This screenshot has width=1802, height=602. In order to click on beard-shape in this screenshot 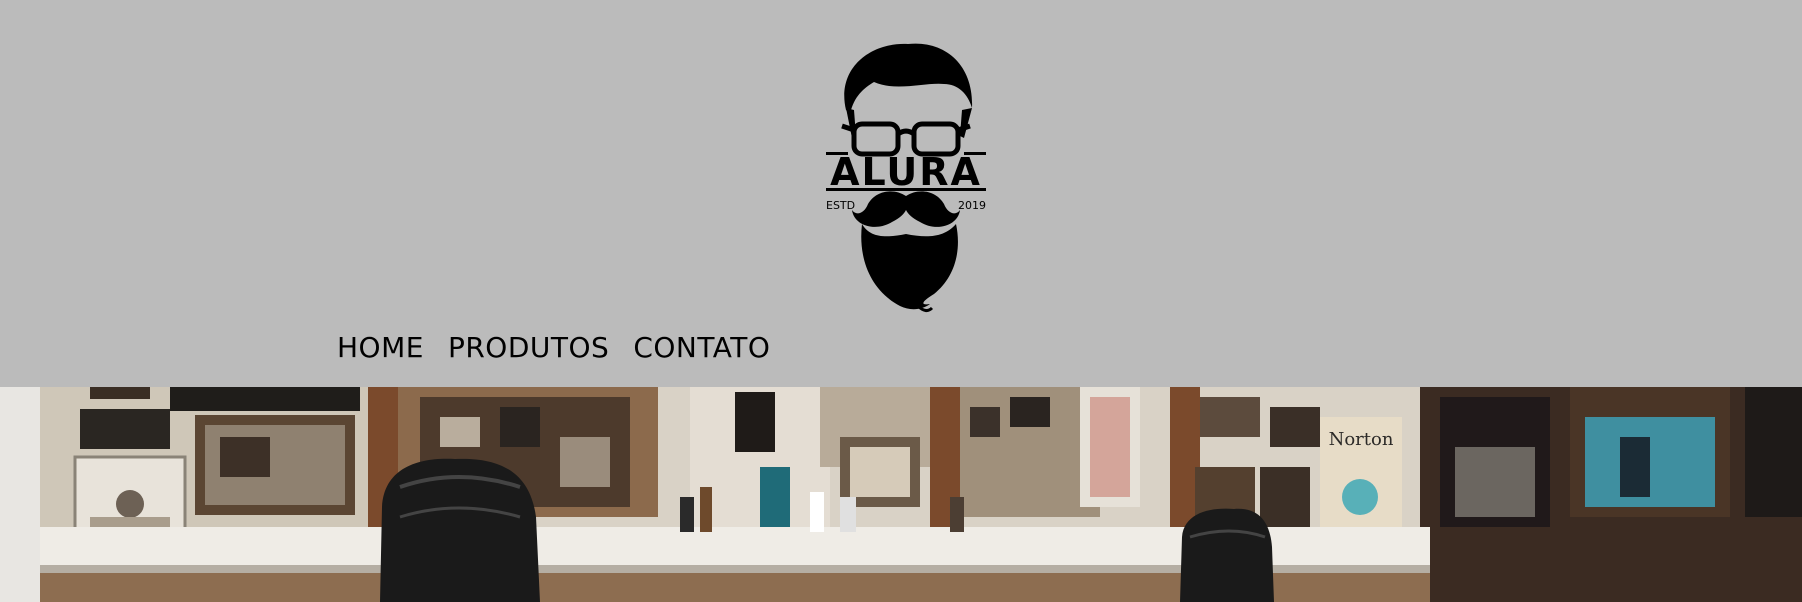, I will do `click(909, 267)`.